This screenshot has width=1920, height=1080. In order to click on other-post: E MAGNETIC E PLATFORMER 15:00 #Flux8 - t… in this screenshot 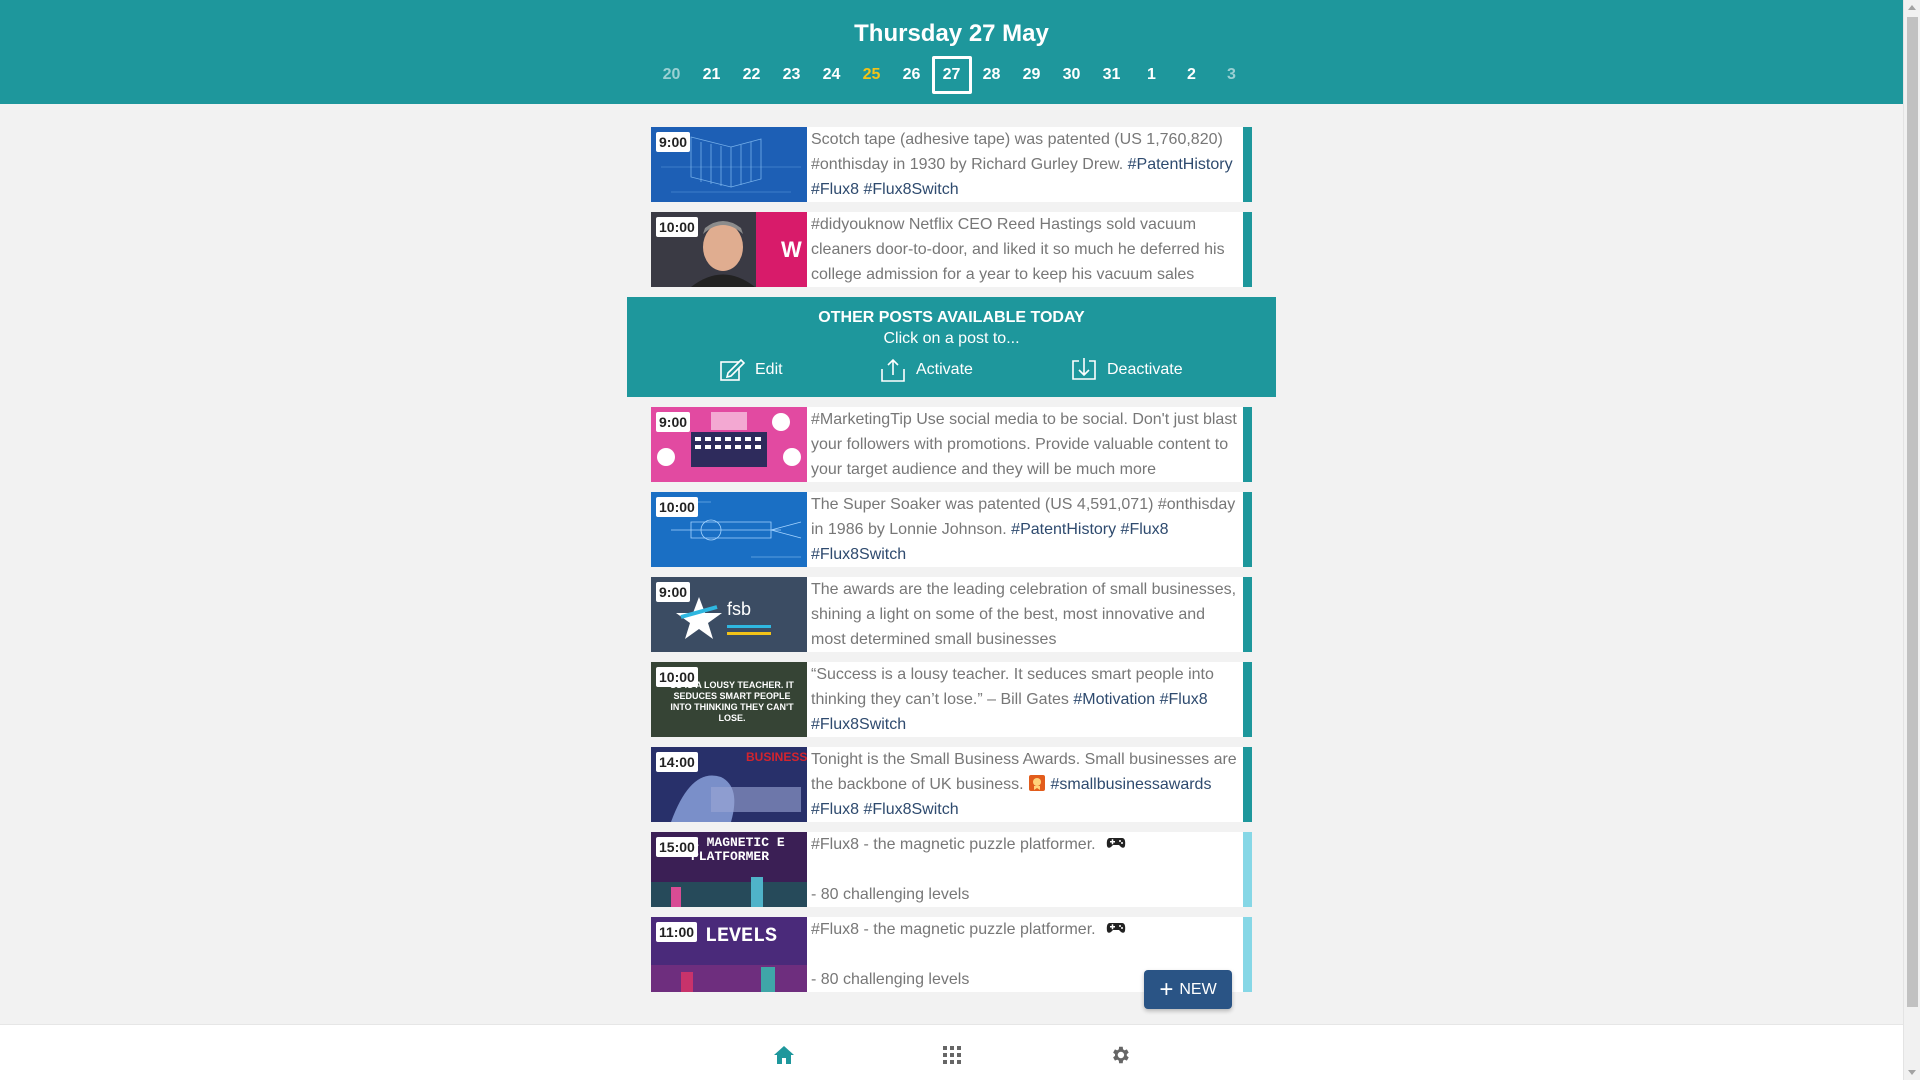, I will do `click(951, 869)`.